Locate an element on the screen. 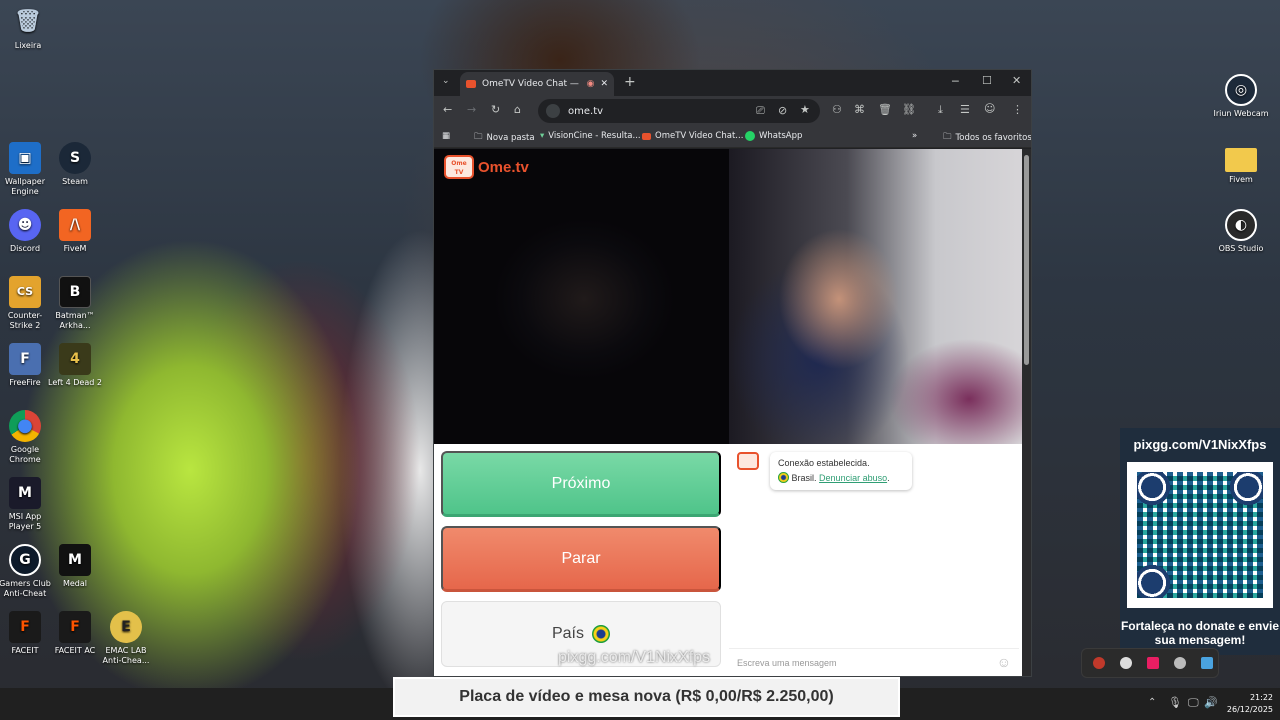 The height and width of the screenshot is (720, 1280). tray-discord-icon is located at coordinates (1180, 663).